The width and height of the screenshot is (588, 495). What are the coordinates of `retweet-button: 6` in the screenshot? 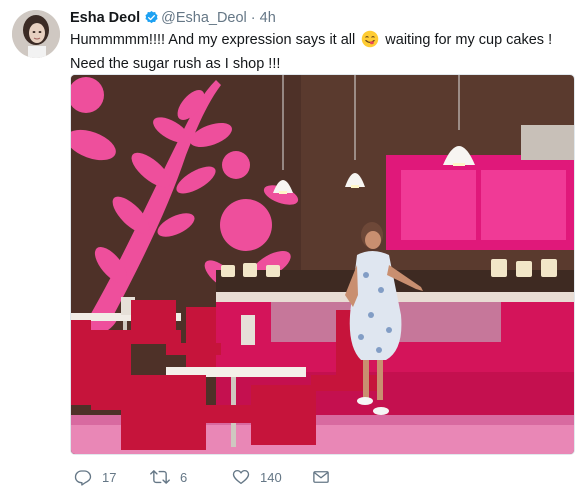 It's located at (168, 477).